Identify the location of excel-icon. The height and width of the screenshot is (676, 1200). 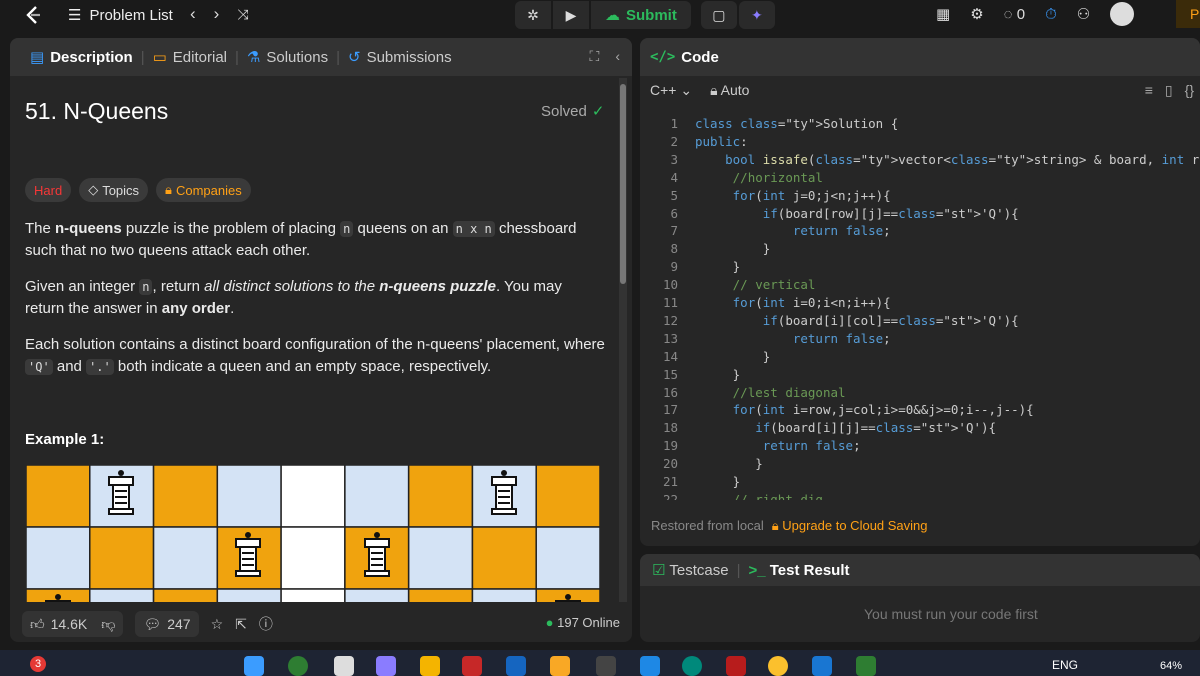
(866, 666).